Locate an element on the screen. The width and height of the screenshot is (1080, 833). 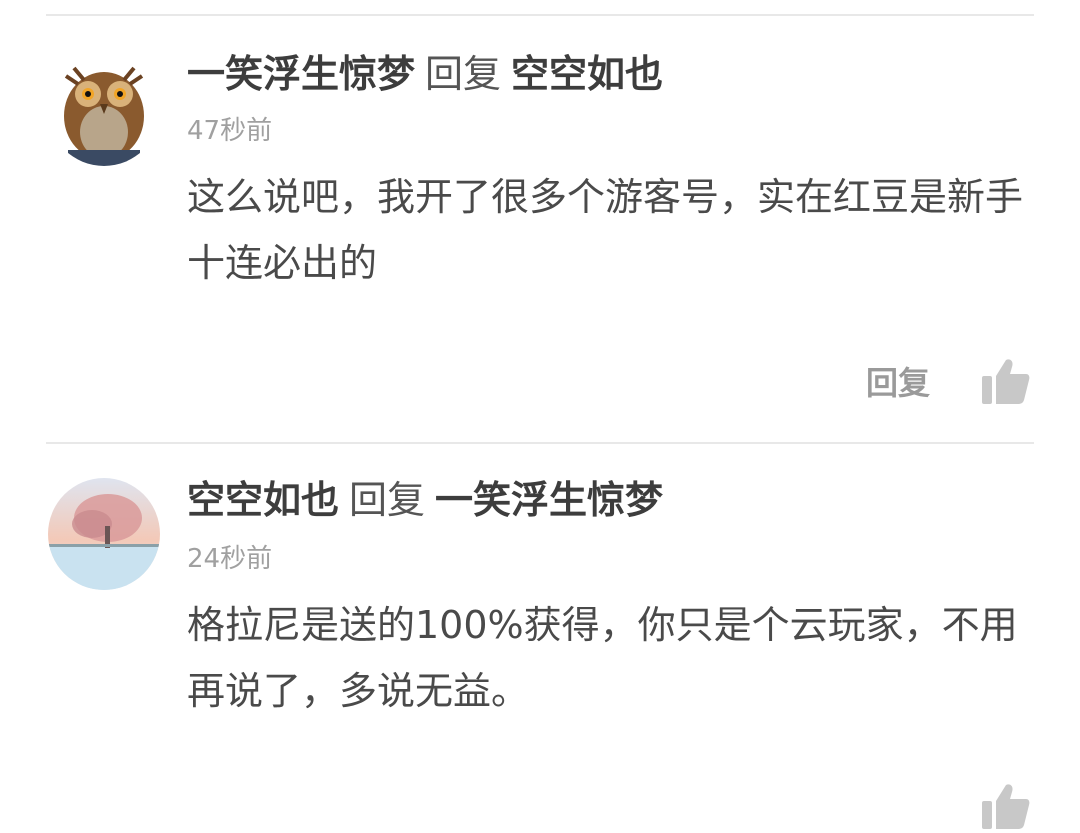
comment-header: 一笑浮生惊梦 回复 空空如也 is located at coordinates (425, 74).